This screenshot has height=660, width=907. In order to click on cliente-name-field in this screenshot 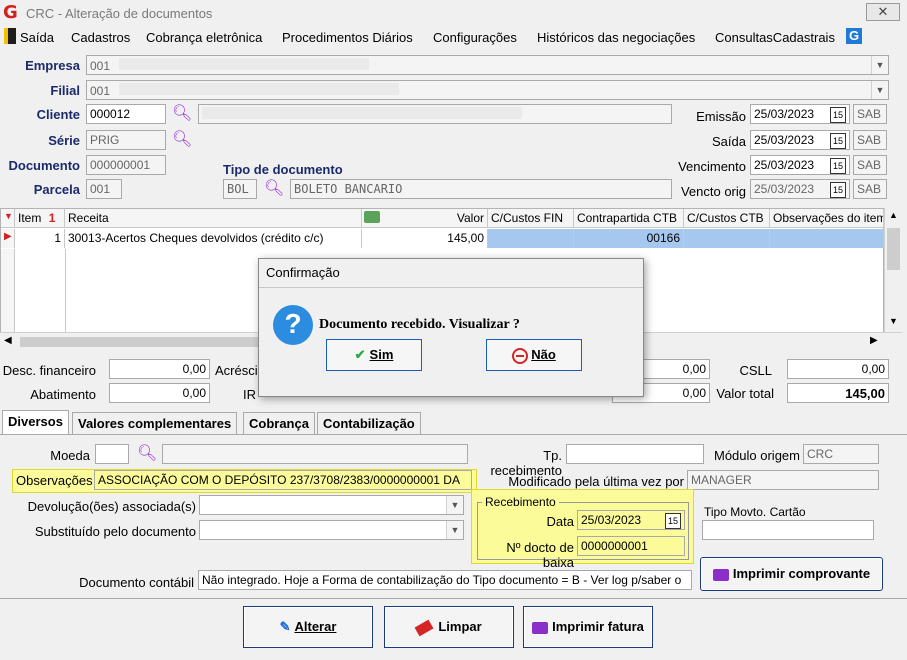, I will do `click(435, 114)`.